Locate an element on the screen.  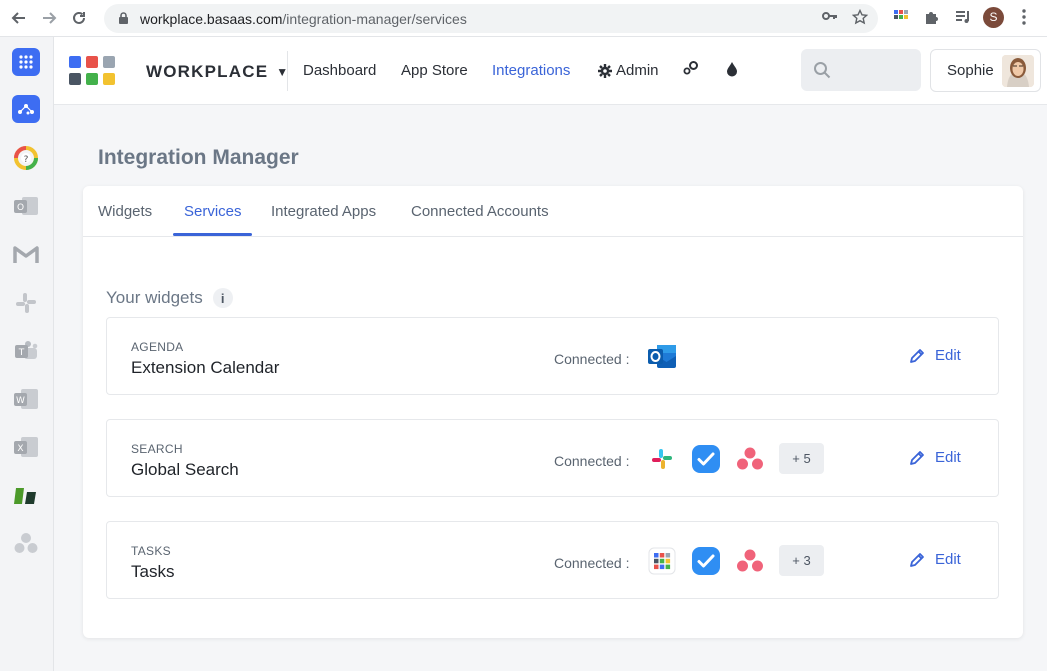
nav-app-store: App Store is located at coordinates (434, 70).